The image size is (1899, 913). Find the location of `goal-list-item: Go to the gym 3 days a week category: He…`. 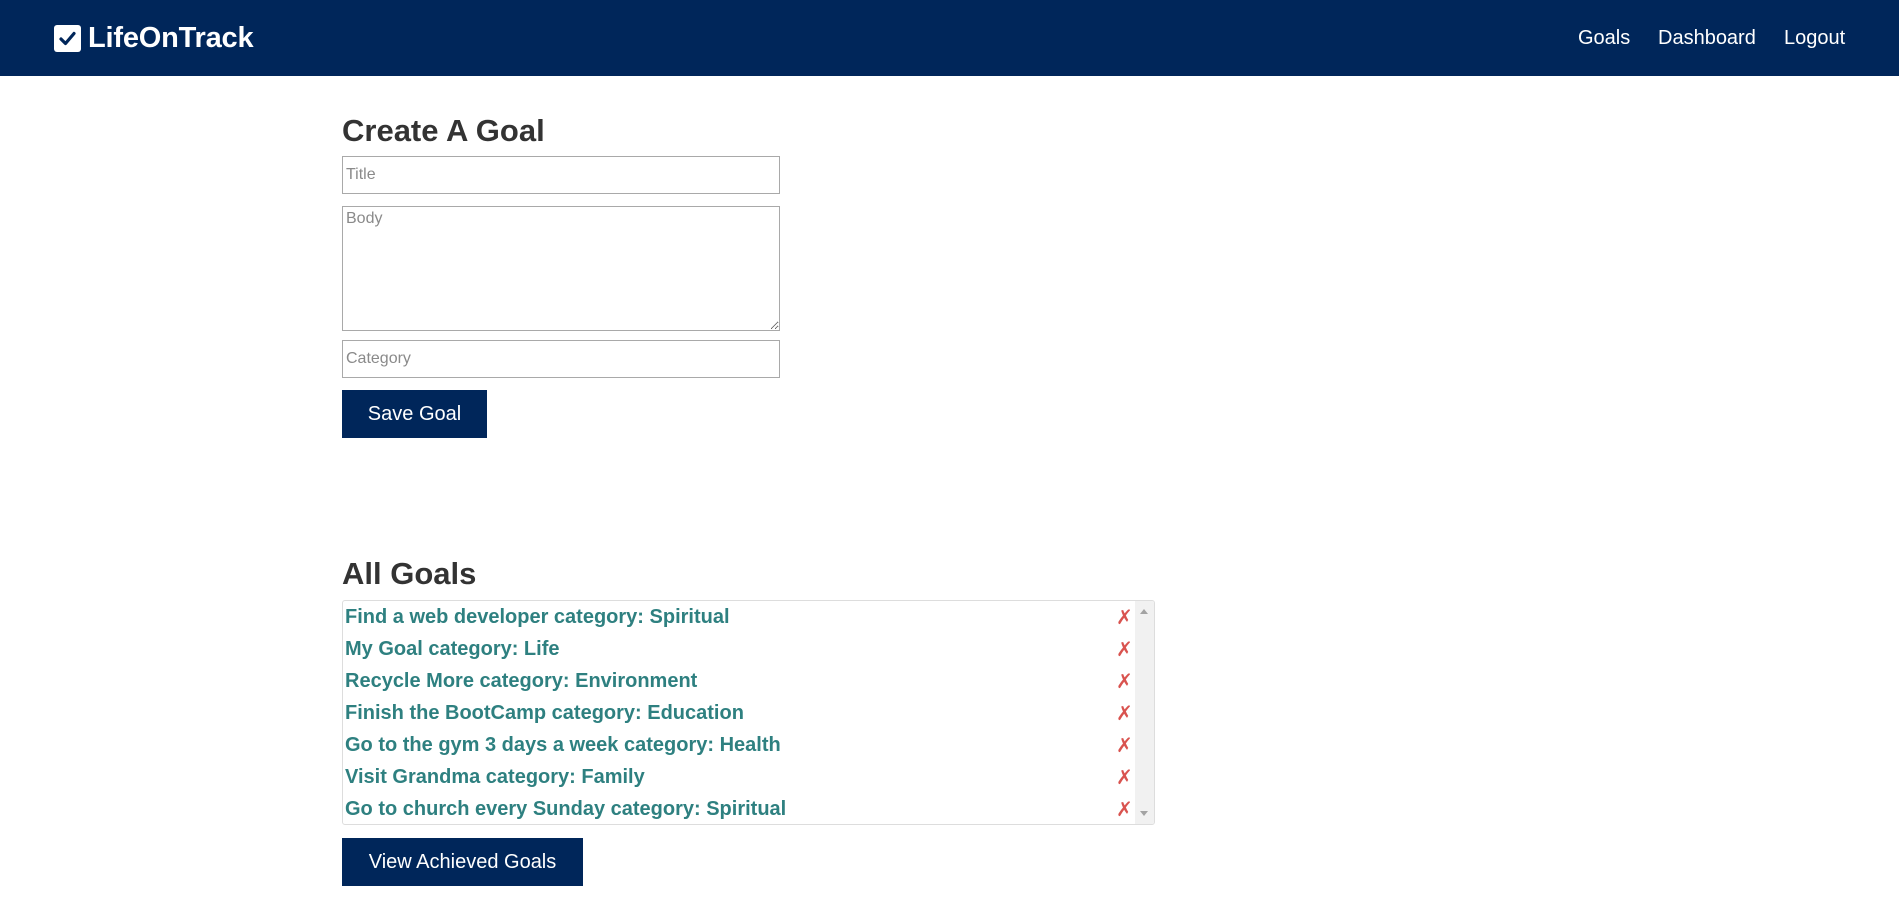

goal-list-item: Go to the gym 3 days a week category: He… is located at coordinates (739, 745).